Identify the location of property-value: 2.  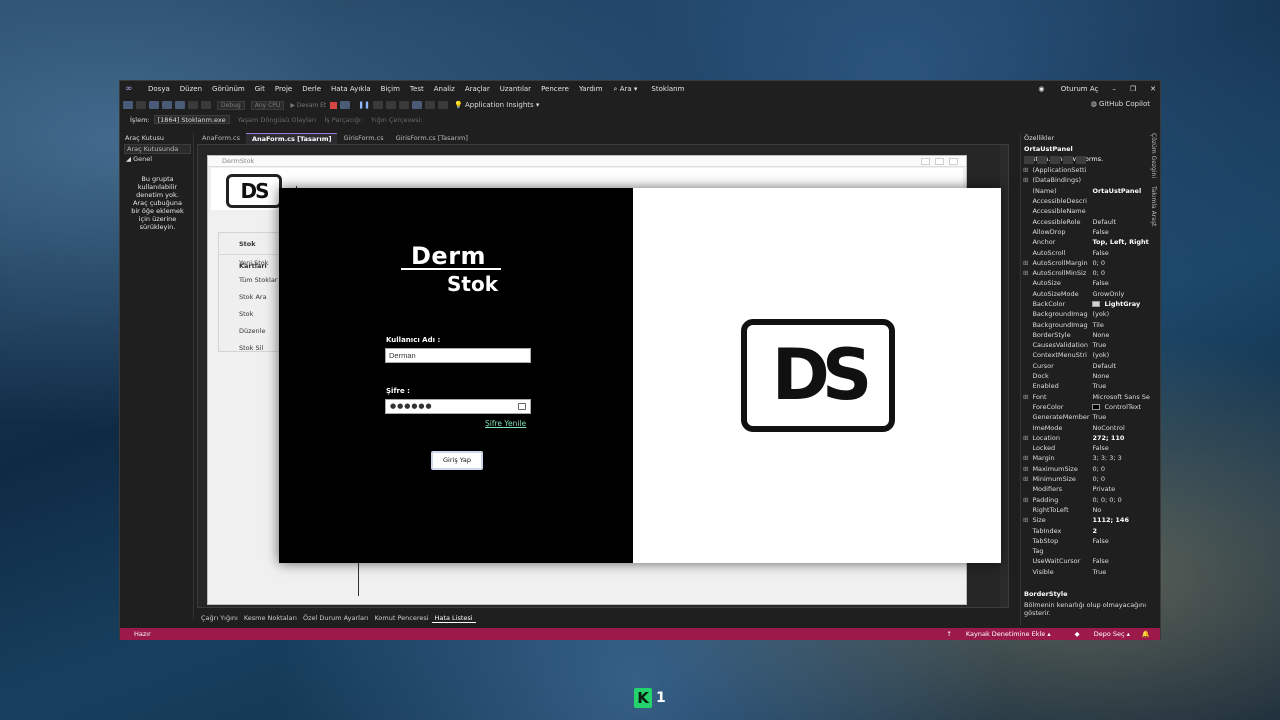
(1120, 530).